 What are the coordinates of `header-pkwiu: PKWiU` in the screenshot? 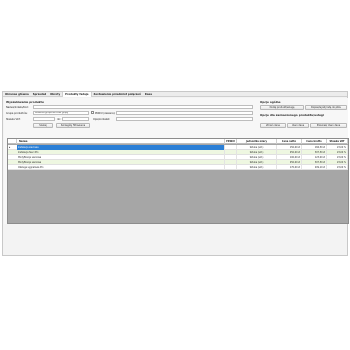 It's located at (231, 141).